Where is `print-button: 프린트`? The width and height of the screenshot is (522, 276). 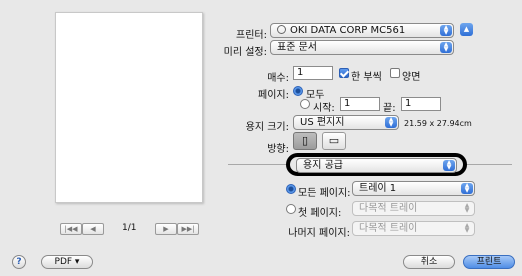 print-button: 프린트 is located at coordinates (489, 262).